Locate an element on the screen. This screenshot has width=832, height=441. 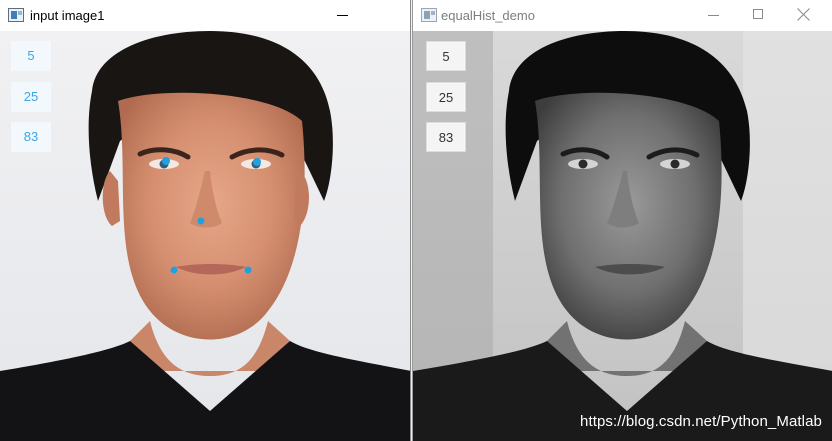
titlebar: equalHist_demo is located at coordinates (622, 15).